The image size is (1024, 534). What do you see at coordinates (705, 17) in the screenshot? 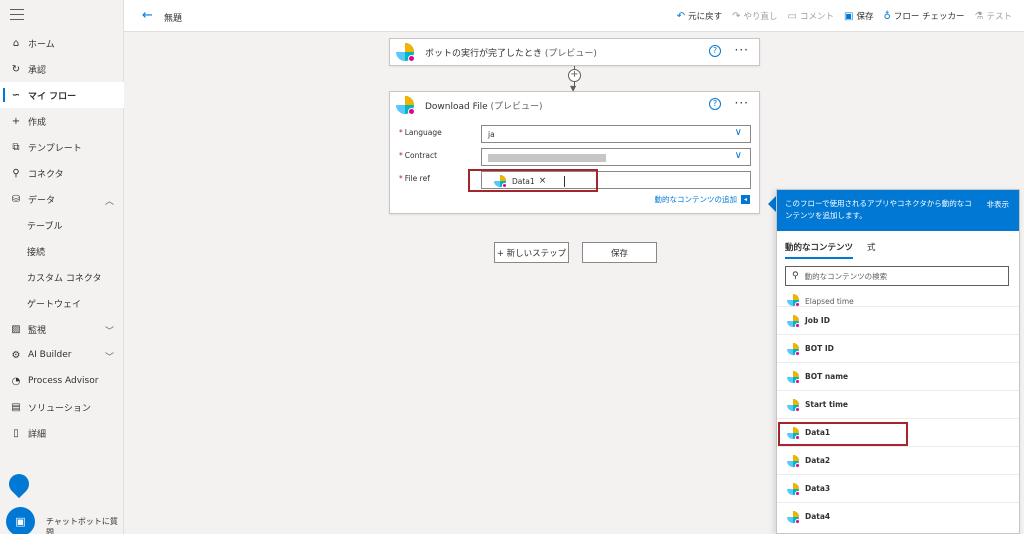
I see `undo-label: 元に戻す` at bounding box center [705, 17].